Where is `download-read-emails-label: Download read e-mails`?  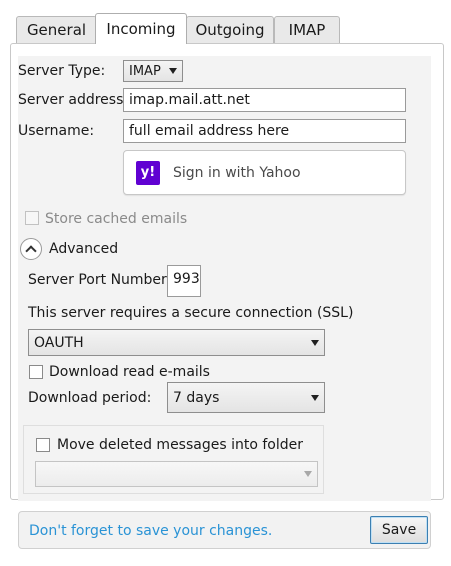
download-read-emails-label: Download read e-mails is located at coordinates (129, 372).